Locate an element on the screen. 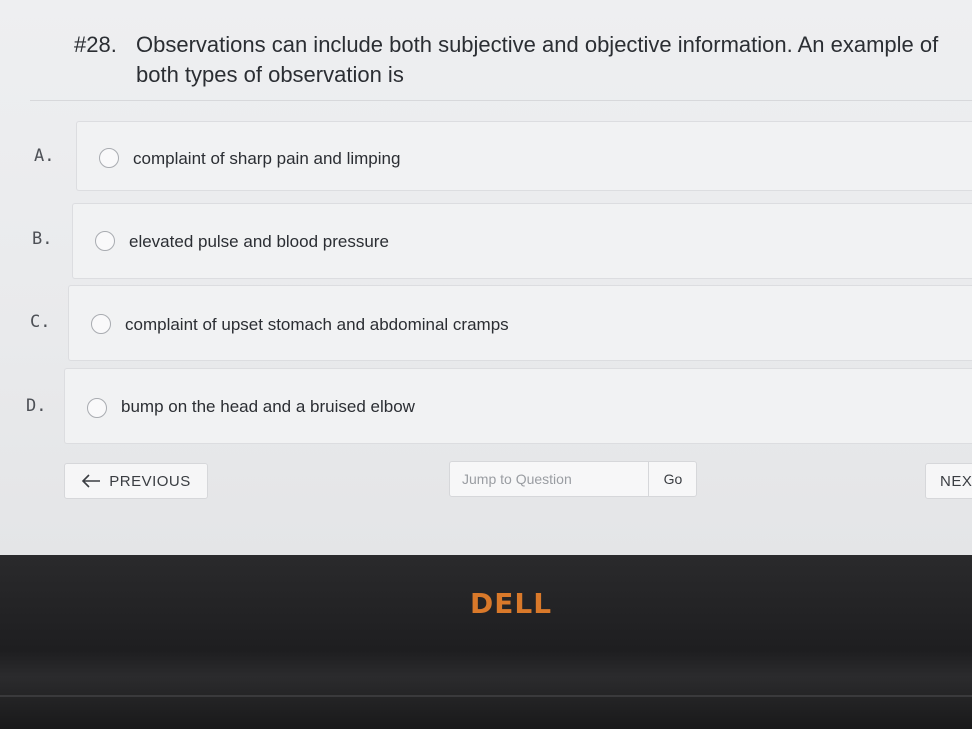 The width and height of the screenshot is (972, 729). option-d-label: bump on the head and a bruised elbow is located at coordinates (268, 406).